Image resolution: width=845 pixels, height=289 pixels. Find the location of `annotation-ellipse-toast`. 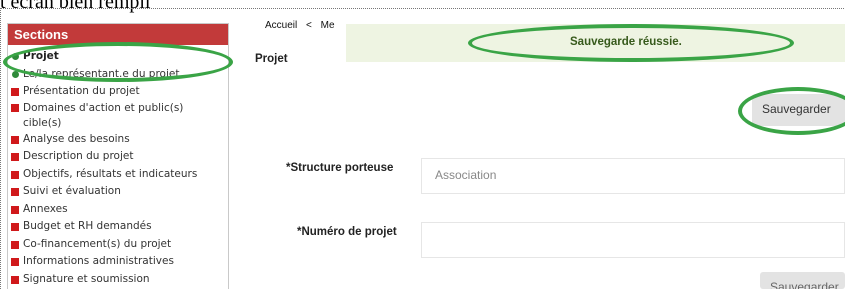

annotation-ellipse-toast is located at coordinates (631, 43).